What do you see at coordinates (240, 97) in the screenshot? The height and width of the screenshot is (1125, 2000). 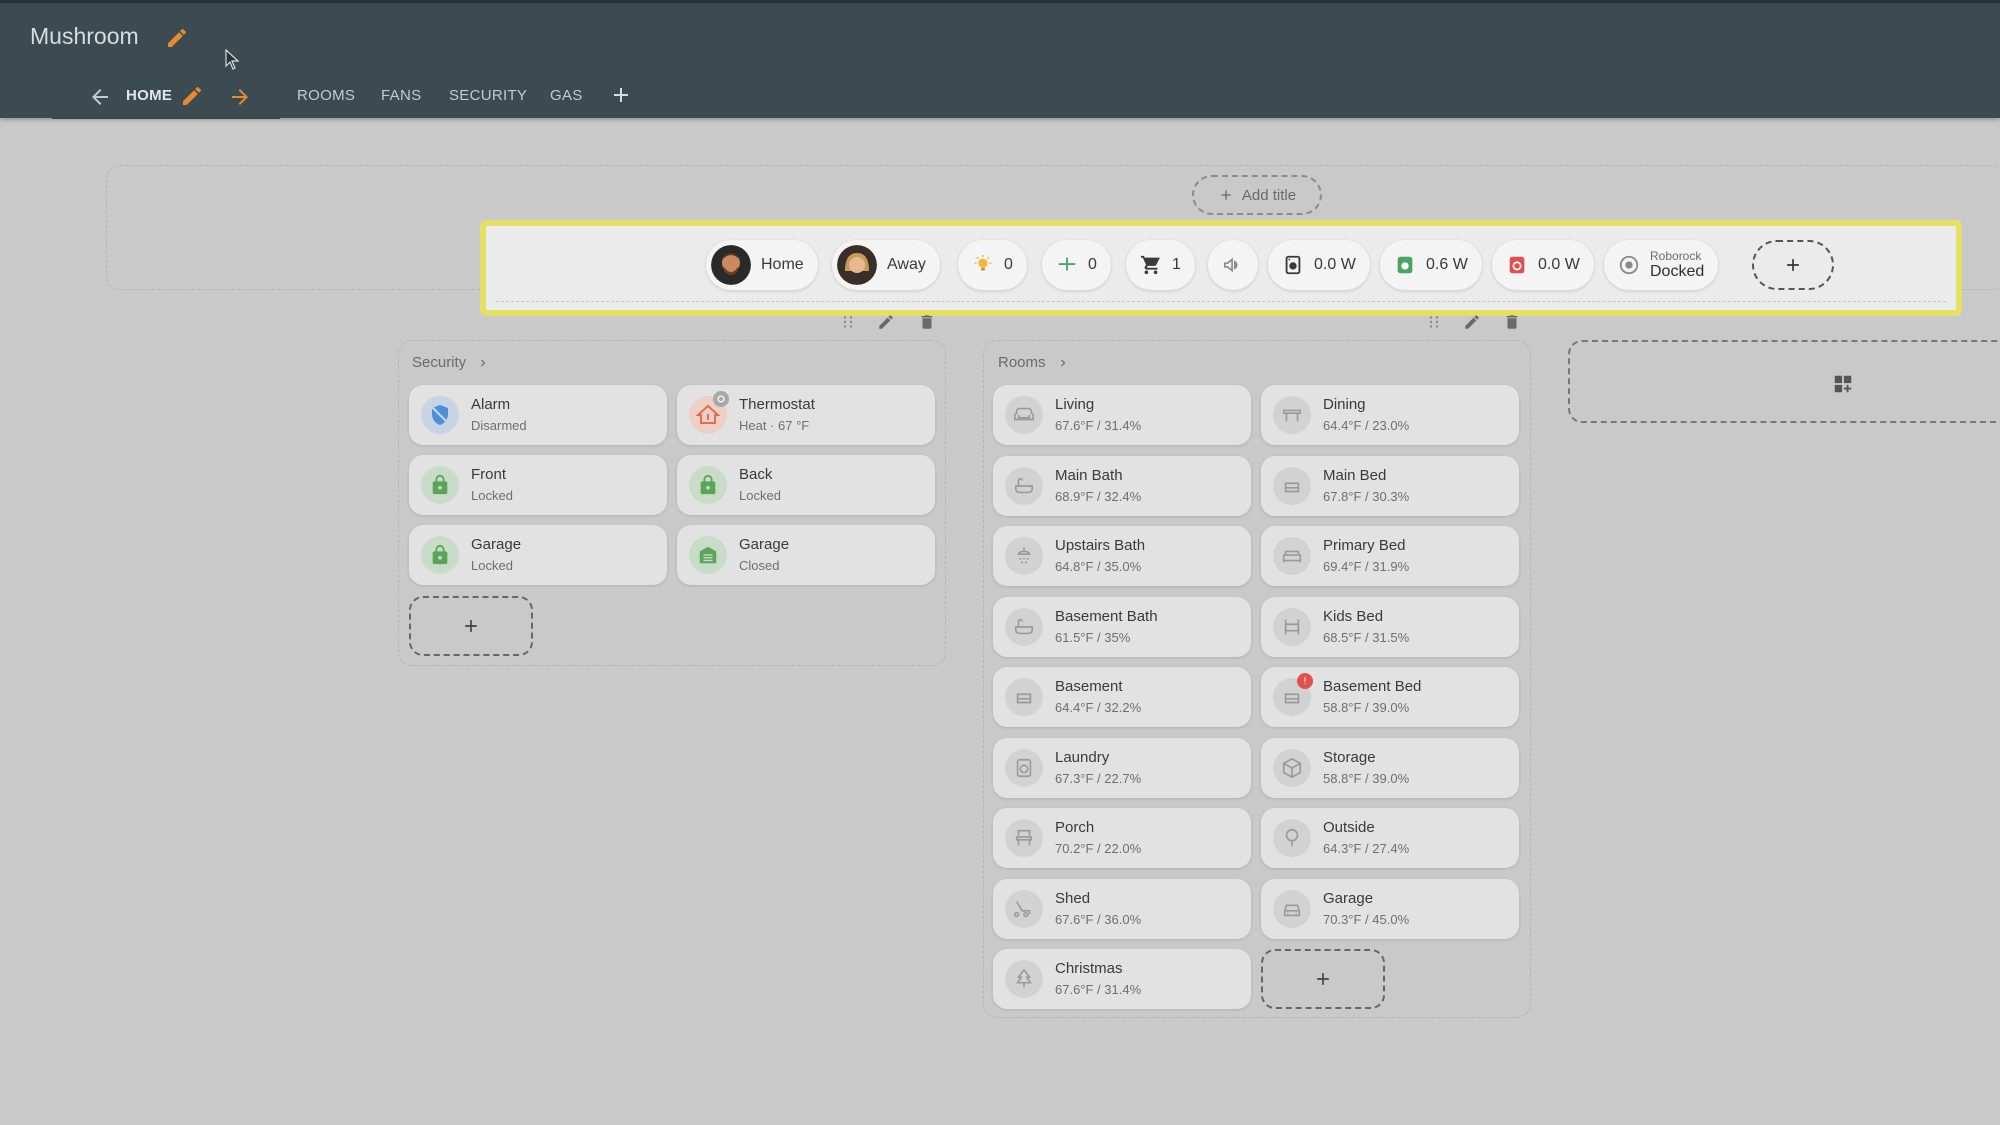 I see `move-tab-right-arrow-icon` at bounding box center [240, 97].